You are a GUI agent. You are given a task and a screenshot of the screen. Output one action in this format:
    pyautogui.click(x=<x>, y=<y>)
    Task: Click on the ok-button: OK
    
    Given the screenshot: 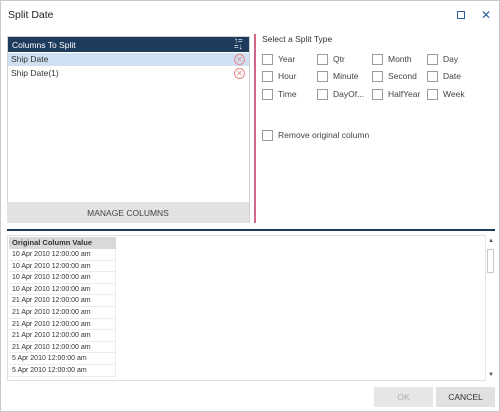 What is the action you would take?
    pyautogui.click(x=403, y=397)
    